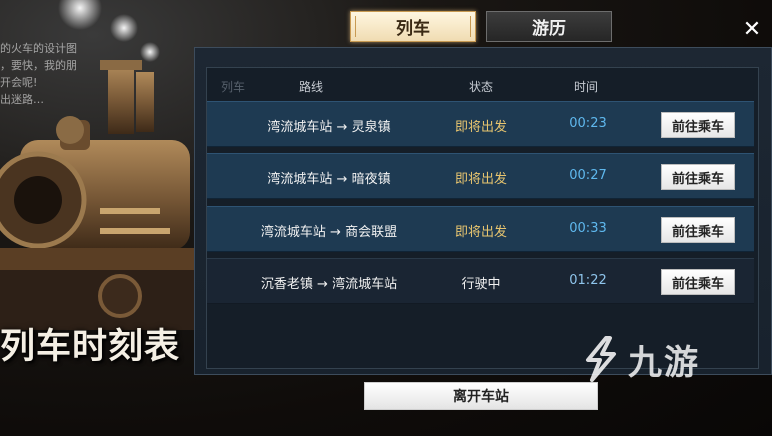 This screenshot has width=772, height=436. What do you see at coordinates (752, 30) in the screenshot?
I see `close-icon: ✕` at bounding box center [752, 30].